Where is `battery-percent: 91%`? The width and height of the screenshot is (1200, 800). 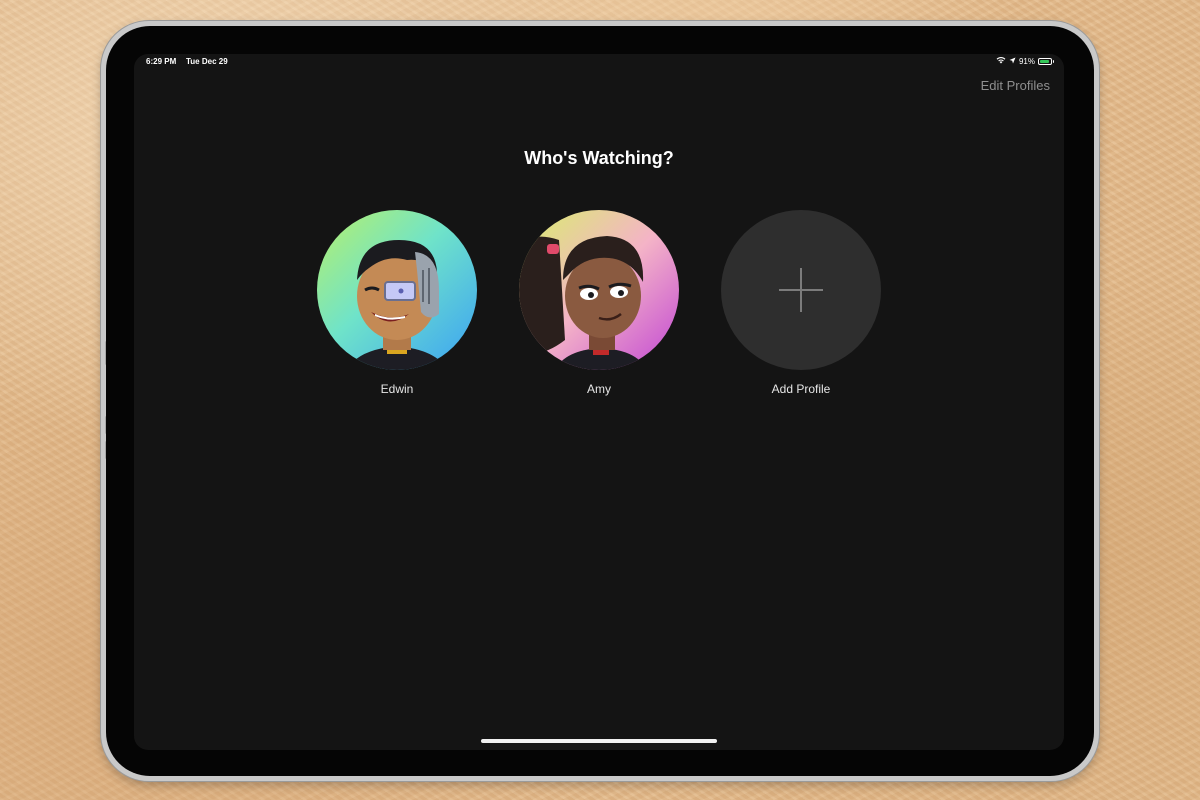
battery-percent: 91% is located at coordinates (1026, 61).